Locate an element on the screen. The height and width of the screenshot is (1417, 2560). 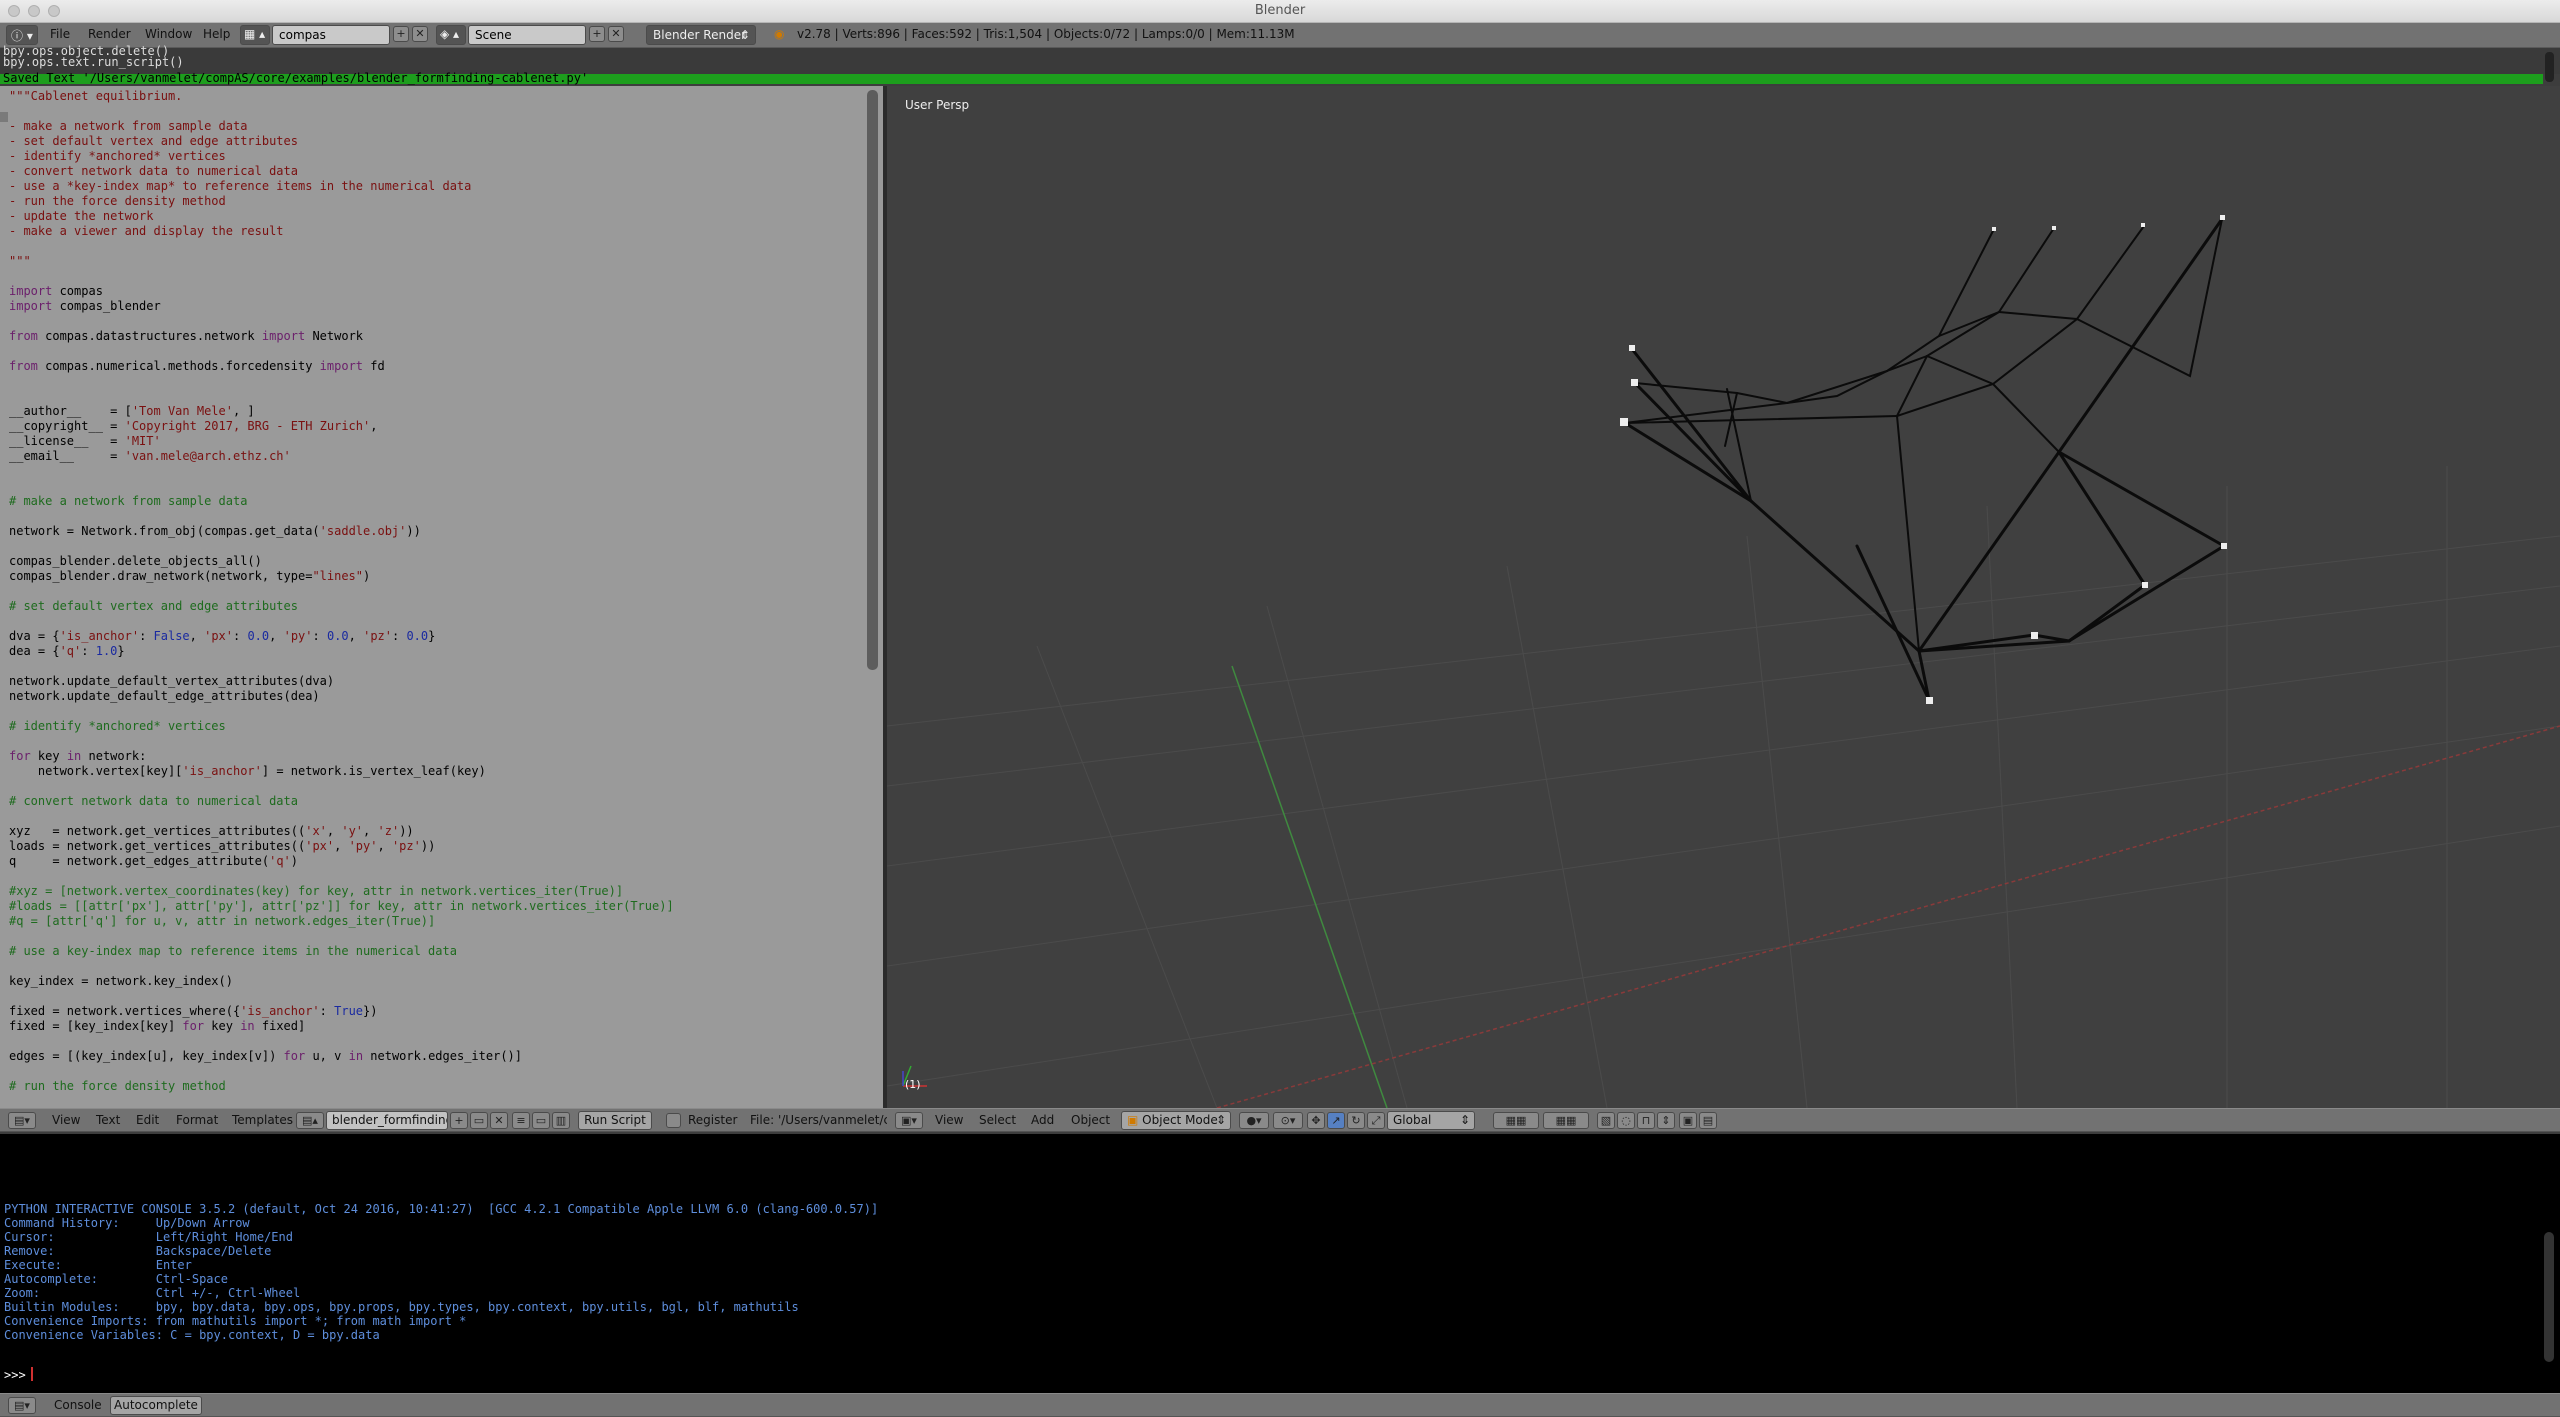
editor-type-button: ⓘ ▾ is located at coordinates (22, 35).